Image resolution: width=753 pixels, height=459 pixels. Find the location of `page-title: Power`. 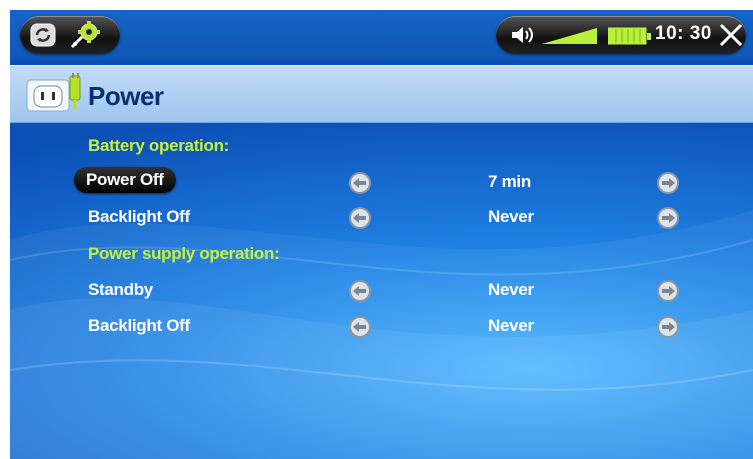

page-title: Power is located at coordinates (126, 96).